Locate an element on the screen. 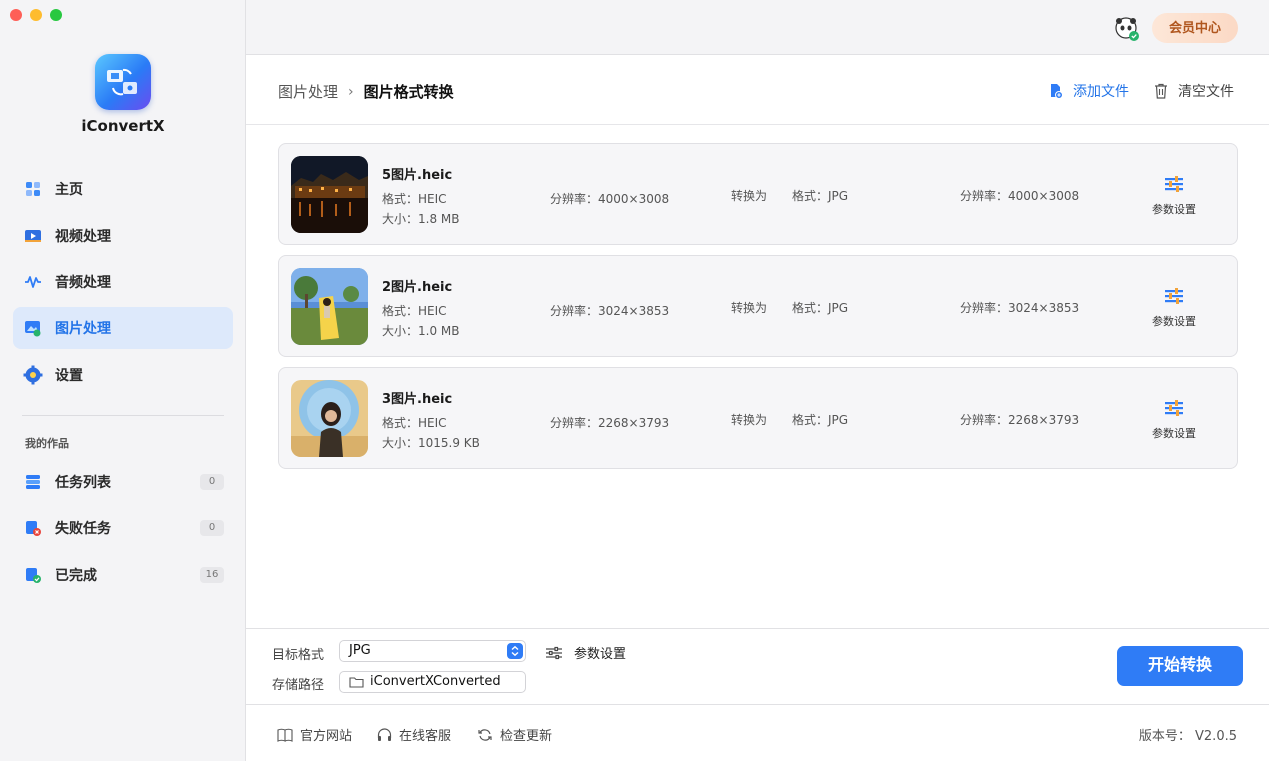 This screenshot has height=761, width=1269. target-resolution: 分辨率：2268×3793 is located at coordinates (1020, 420).